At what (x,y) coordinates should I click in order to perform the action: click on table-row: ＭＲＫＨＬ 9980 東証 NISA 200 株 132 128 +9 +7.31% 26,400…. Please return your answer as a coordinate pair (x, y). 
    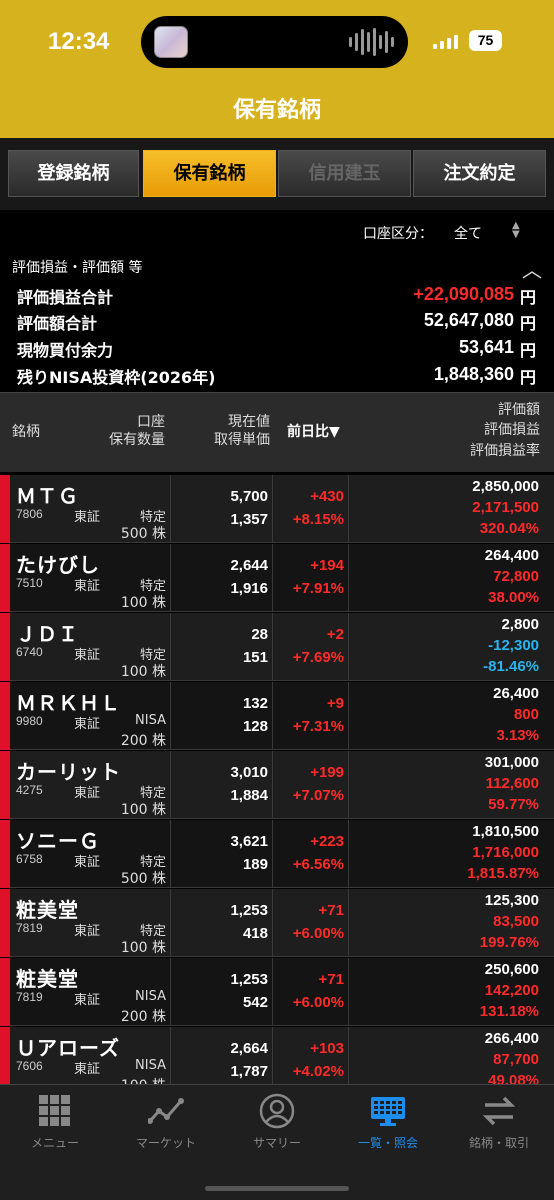
    Looking at the image, I should click on (277, 716).